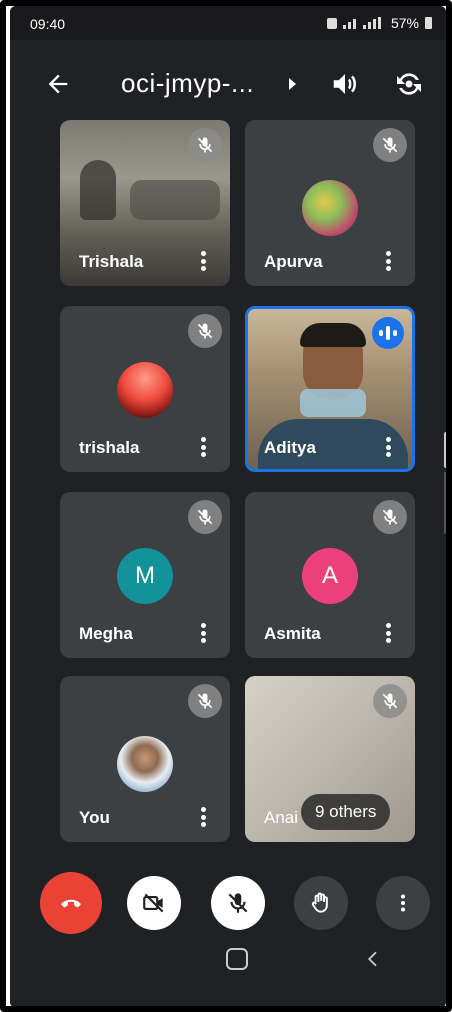 This screenshot has height=1012, width=452. What do you see at coordinates (445, 450) in the screenshot?
I see `scrollbar-thumb` at bounding box center [445, 450].